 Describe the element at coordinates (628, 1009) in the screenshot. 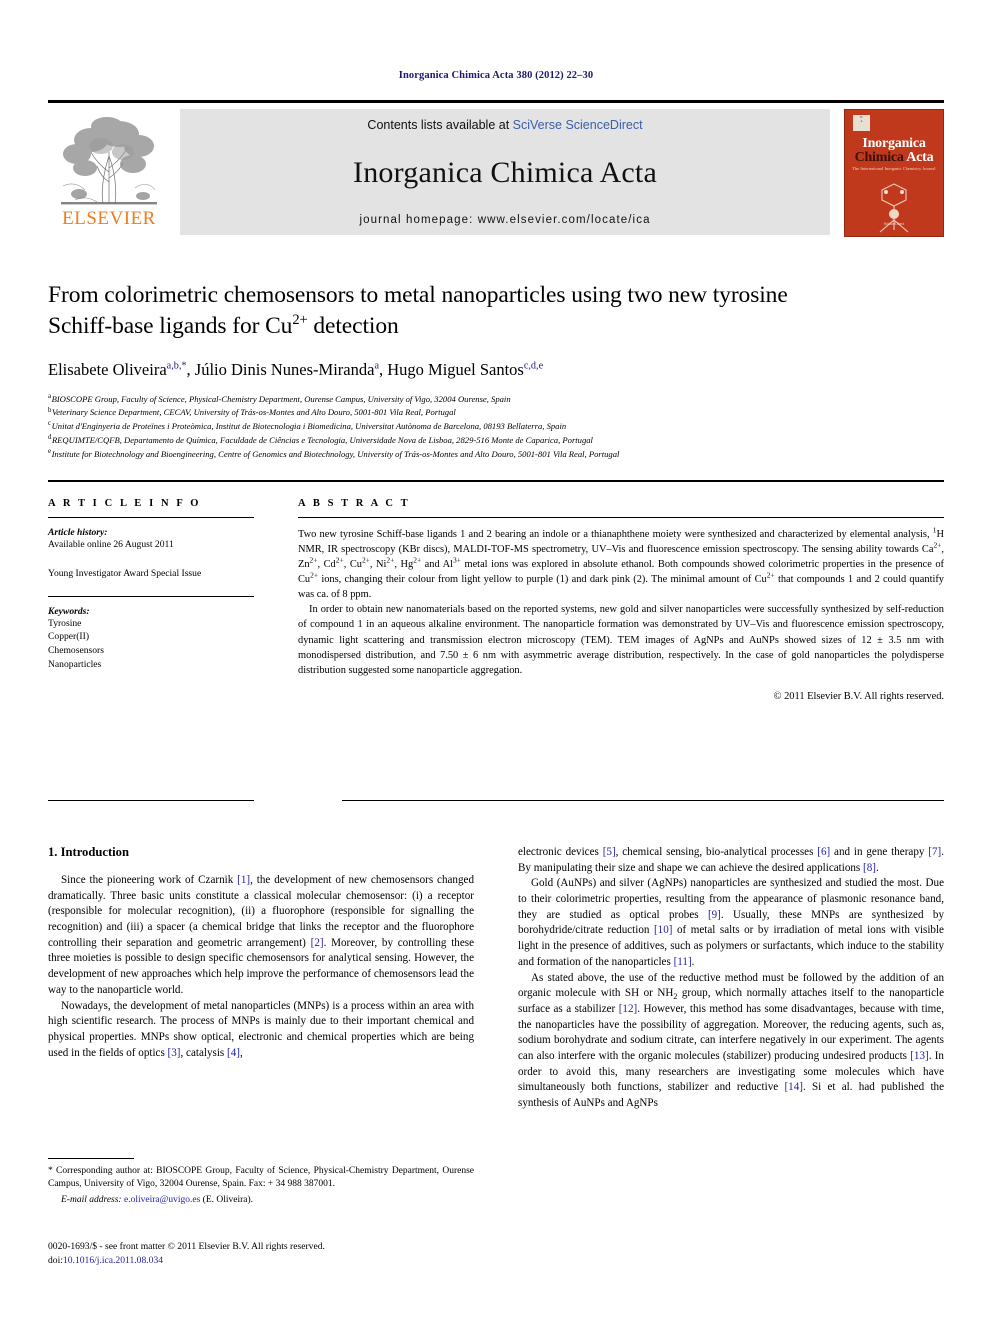

I see `citation-link: [12]` at that location.